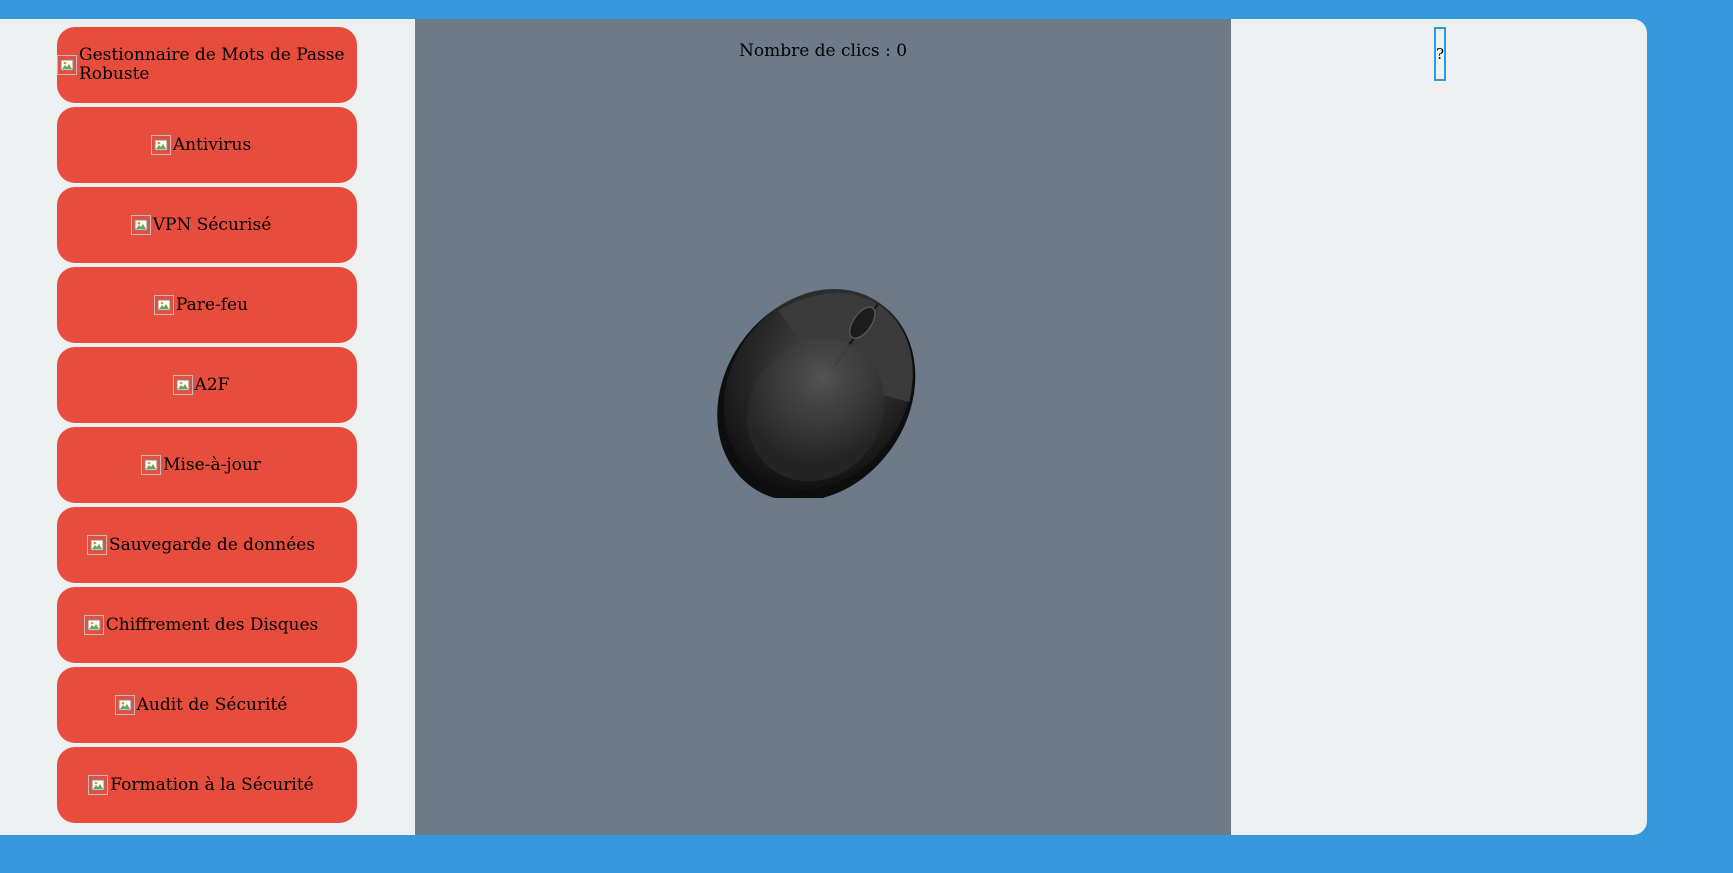 The image size is (1733, 873). Describe the element at coordinates (212, 304) in the screenshot. I see `upgrade-label: Pare-feu` at that location.